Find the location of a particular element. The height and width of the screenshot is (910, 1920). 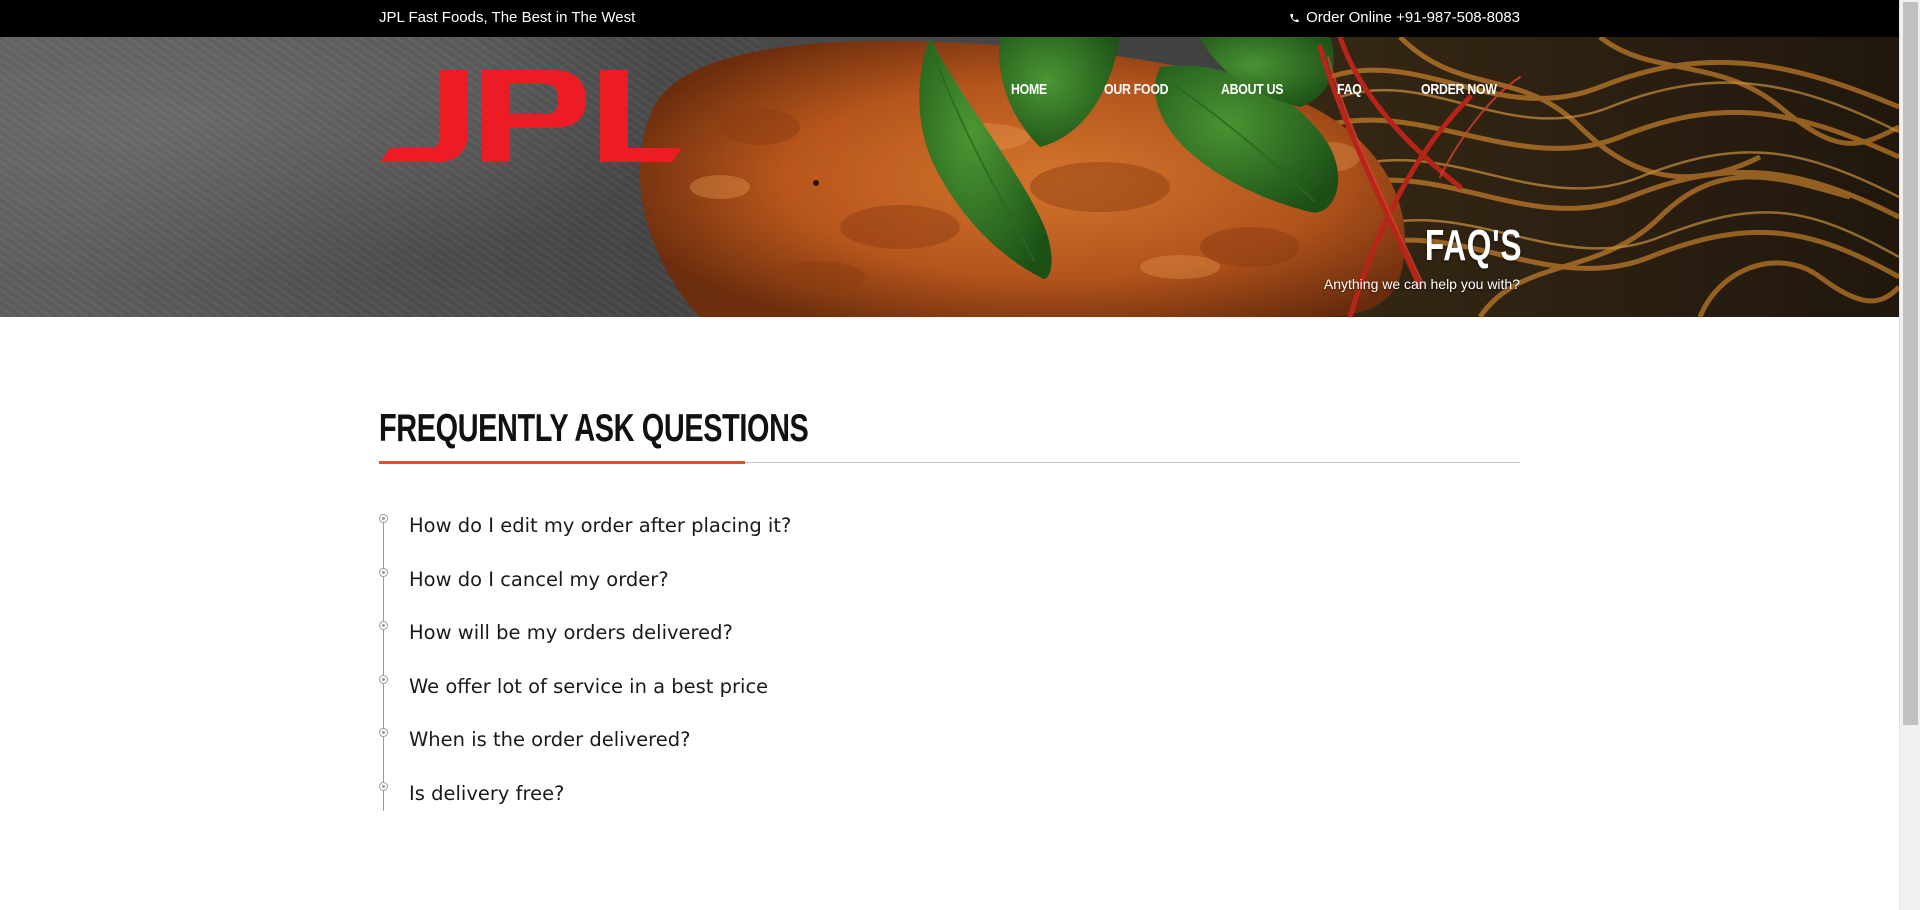

scrollbar-thumb is located at coordinates (1910, 363).